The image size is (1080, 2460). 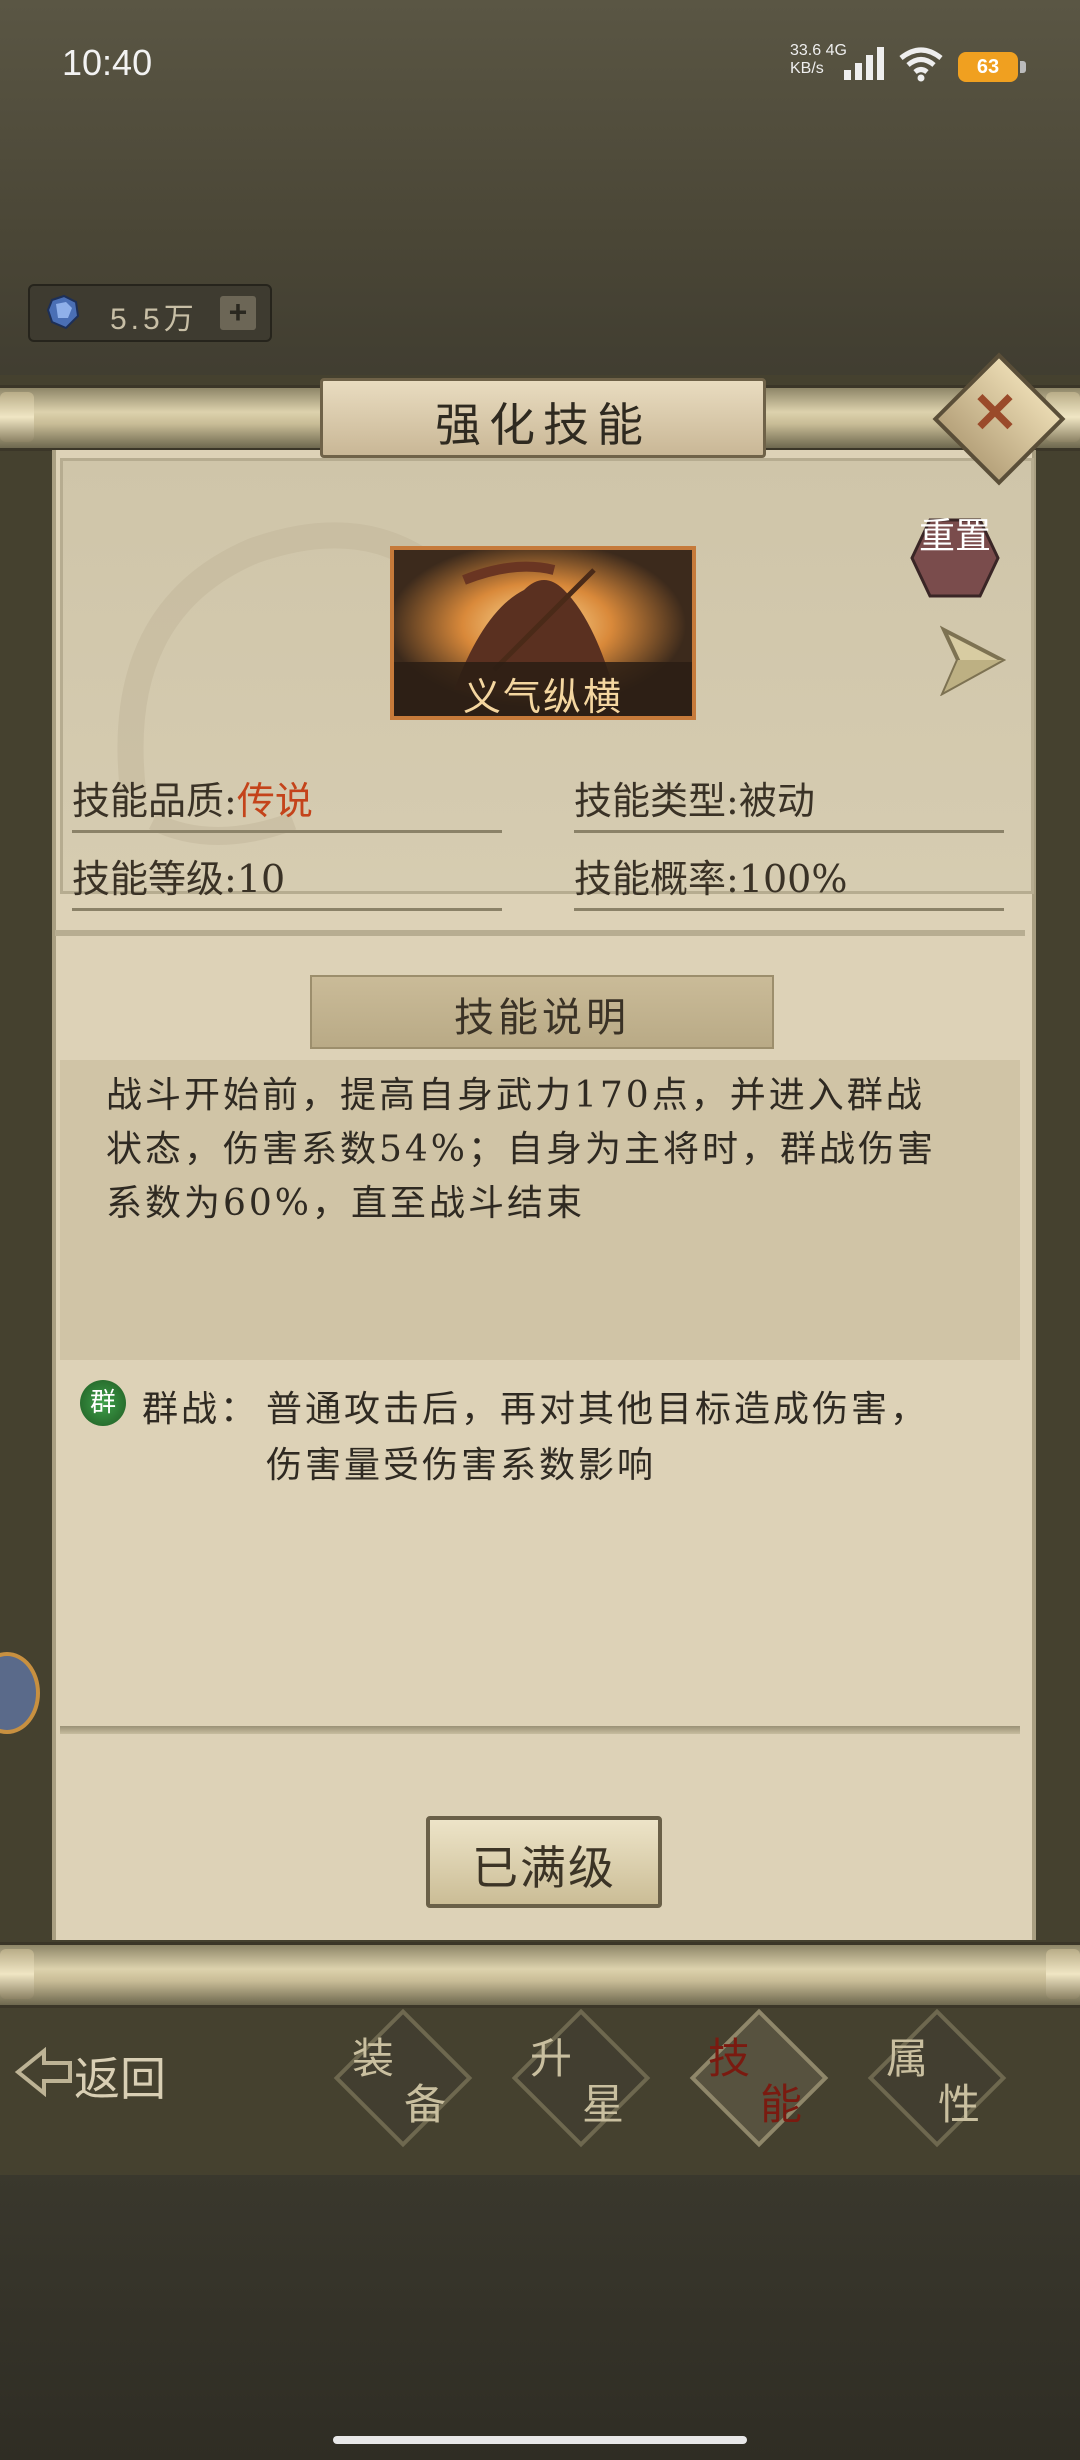 I want to click on tab-char: 星, so click(x=603, y=2104).